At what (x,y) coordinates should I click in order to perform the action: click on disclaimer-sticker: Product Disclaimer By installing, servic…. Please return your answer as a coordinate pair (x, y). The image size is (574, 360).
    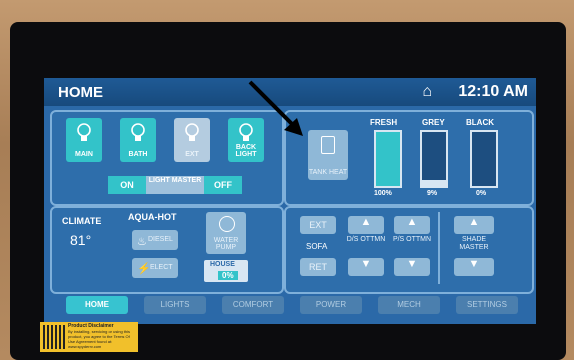
    Looking at the image, I should click on (89, 337).